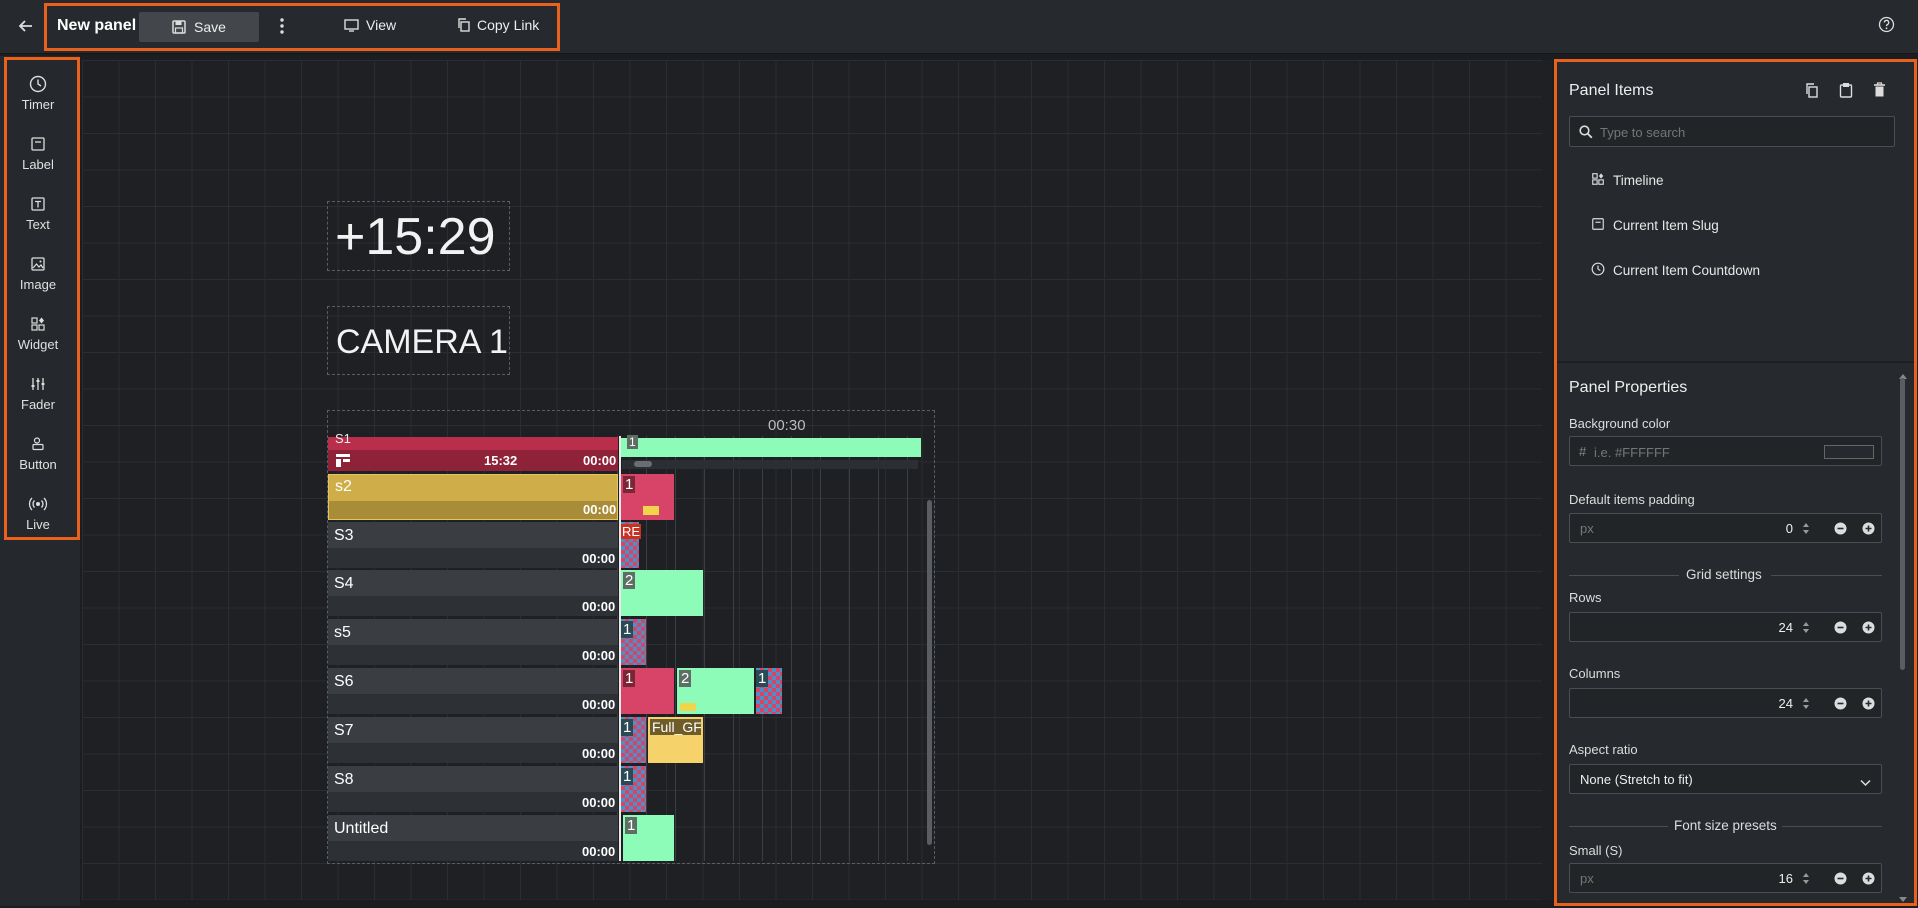 The image size is (1918, 908). I want to click on tool-label: Widget, so click(38, 344).